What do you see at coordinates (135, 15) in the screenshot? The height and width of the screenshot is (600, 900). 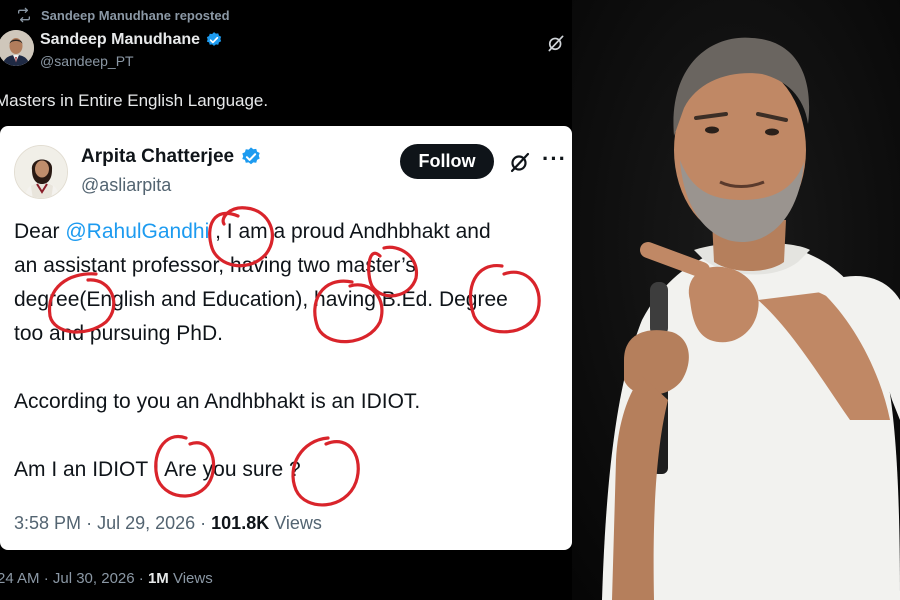 I see `repost-label: Sandeep Manudhane reposted` at bounding box center [135, 15].